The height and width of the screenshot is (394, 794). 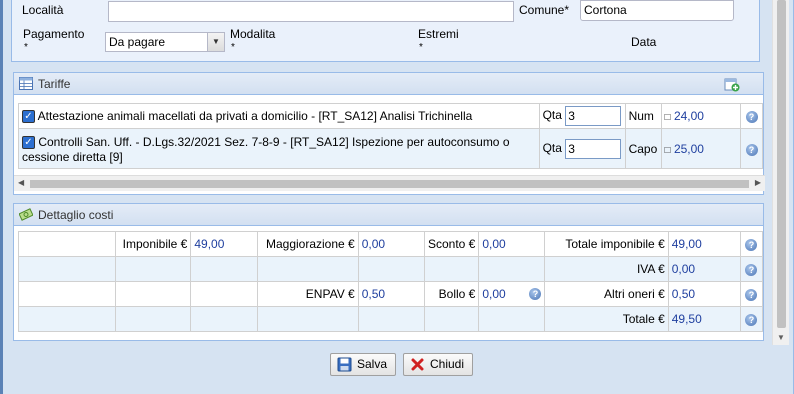 I want to click on altri-oneri-value: 0,50, so click(x=704, y=294).